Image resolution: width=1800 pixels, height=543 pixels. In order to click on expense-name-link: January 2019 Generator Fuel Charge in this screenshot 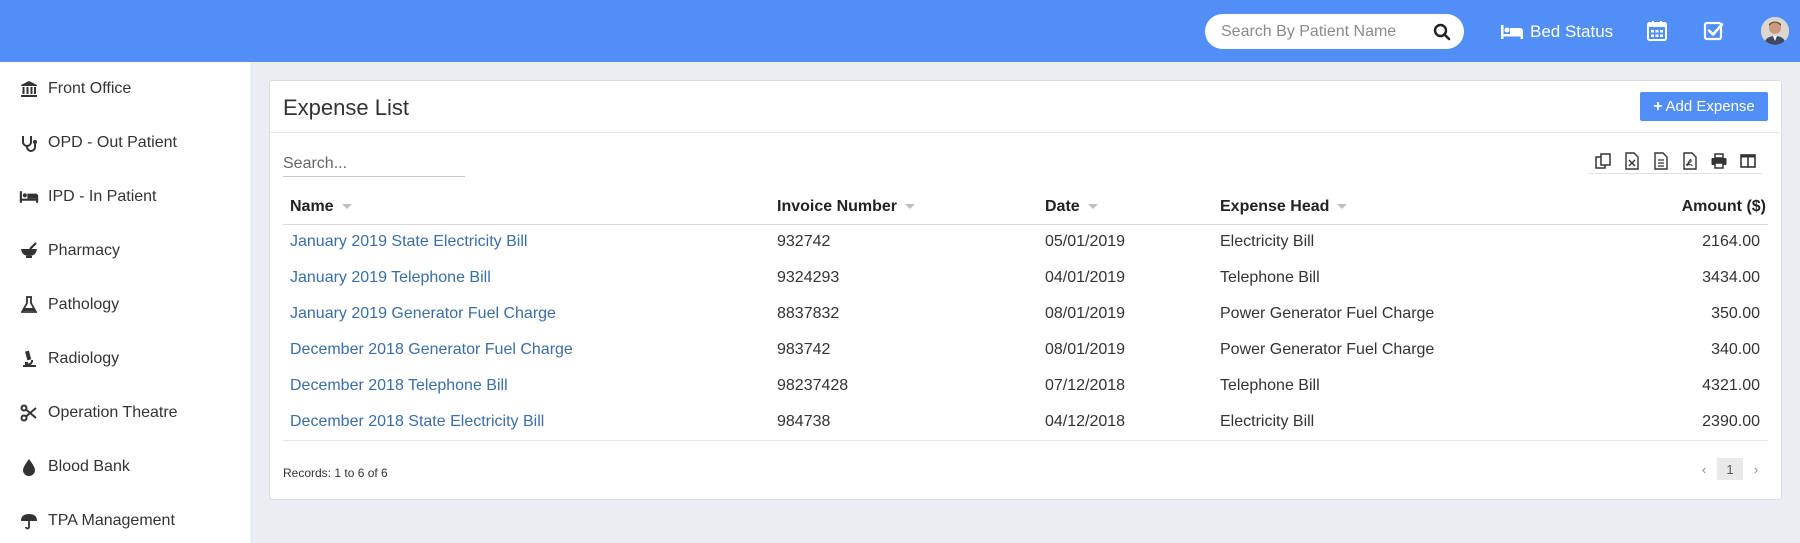, I will do `click(423, 313)`.